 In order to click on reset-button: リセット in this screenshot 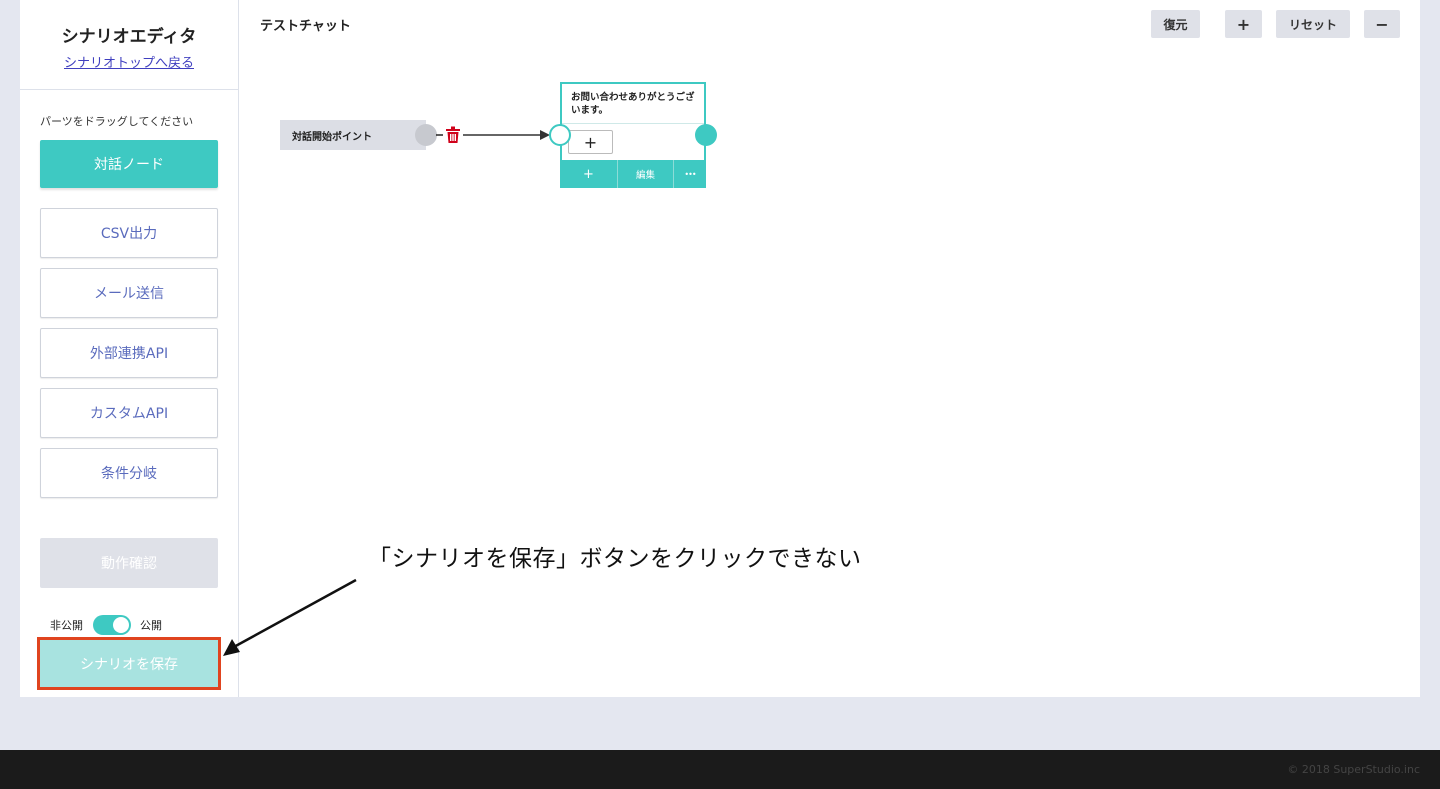, I will do `click(1313, 24)`.